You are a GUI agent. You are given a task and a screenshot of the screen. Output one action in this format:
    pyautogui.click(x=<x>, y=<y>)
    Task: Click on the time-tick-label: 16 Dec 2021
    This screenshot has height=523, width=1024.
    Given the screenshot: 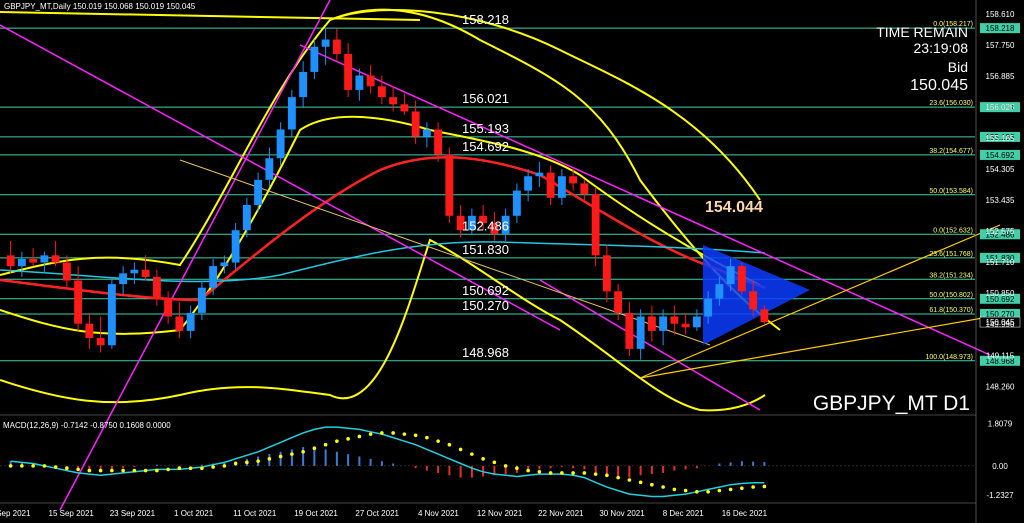 What is the action you would take?
    pyautogui.click(x=745, y=513)
    